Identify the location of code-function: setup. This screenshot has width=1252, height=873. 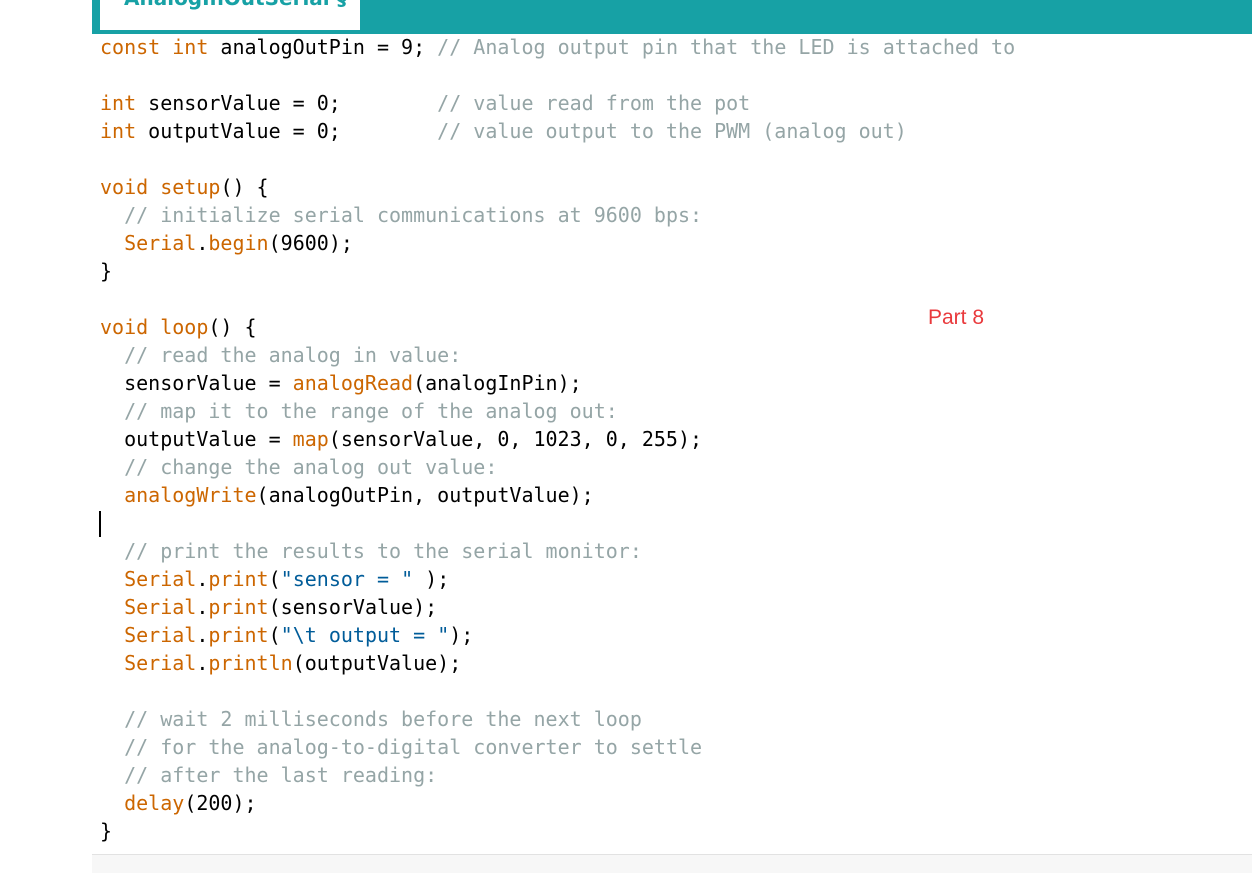
(190, 187).